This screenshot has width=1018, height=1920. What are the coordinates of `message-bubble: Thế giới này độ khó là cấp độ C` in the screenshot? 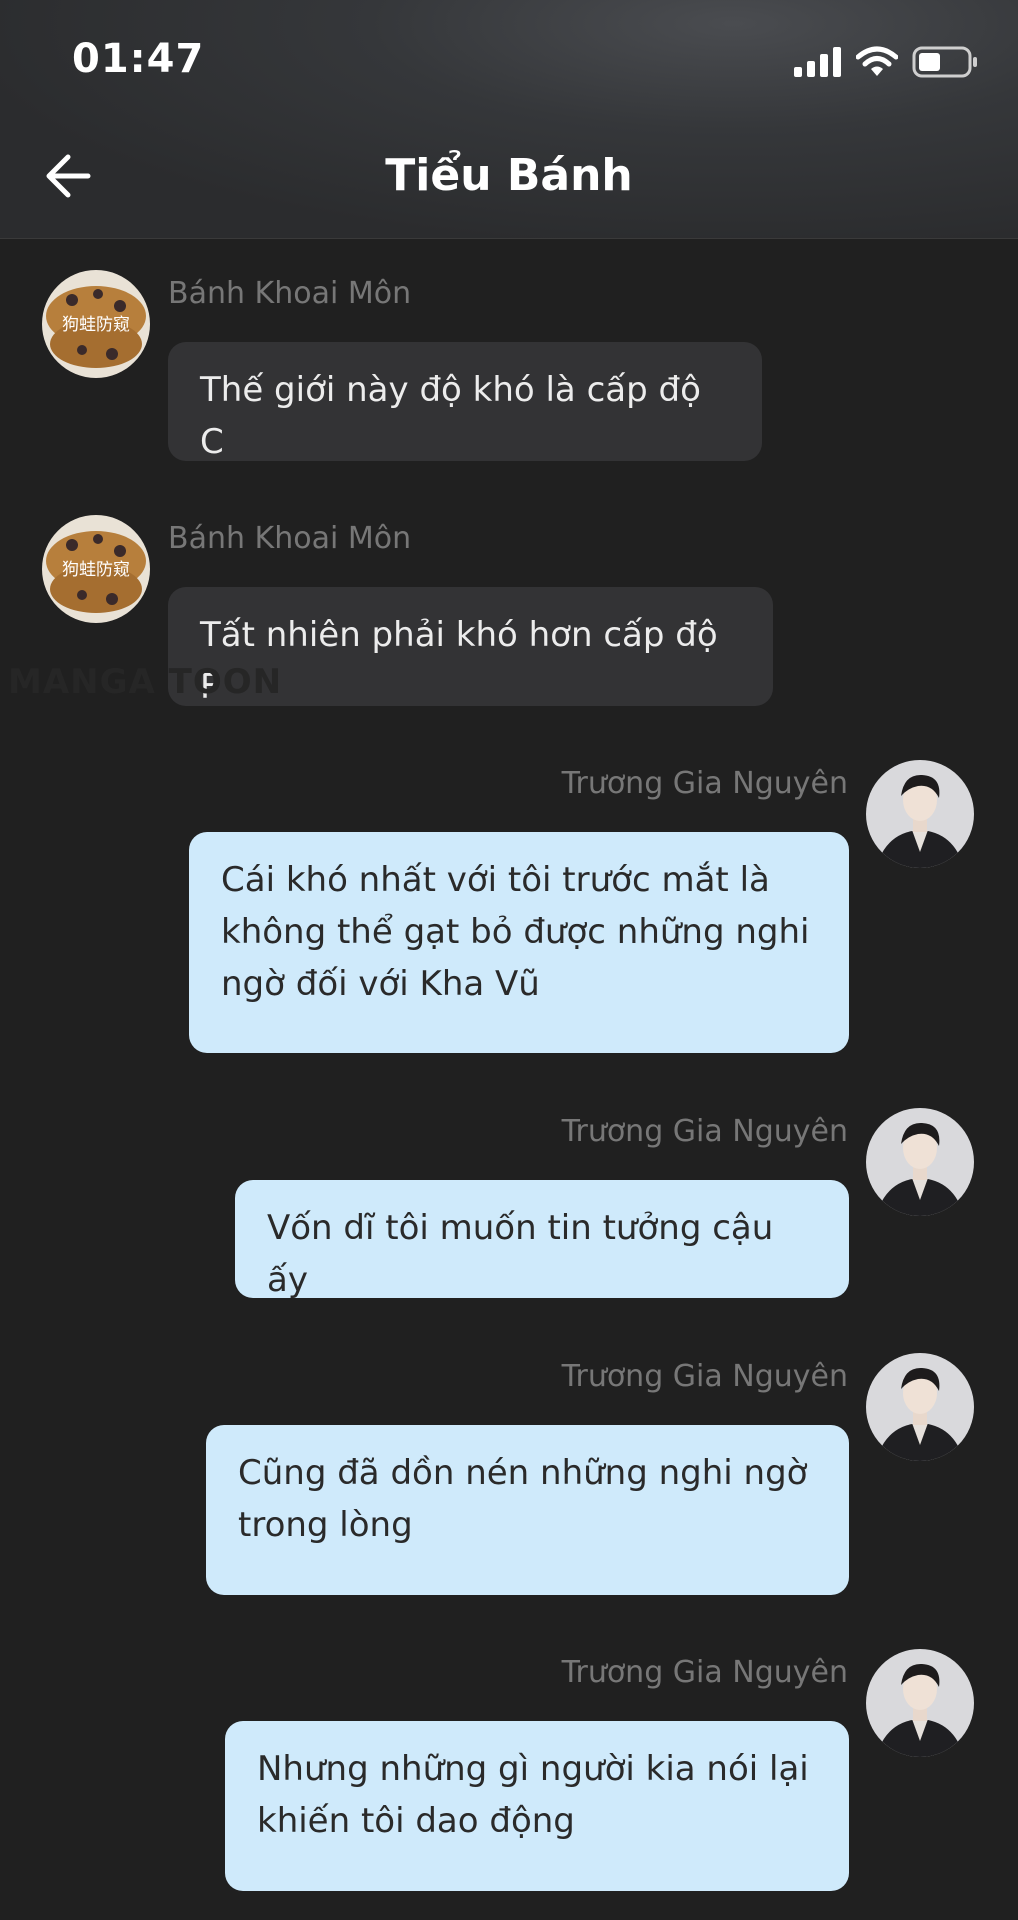 It's located at (465, 402).